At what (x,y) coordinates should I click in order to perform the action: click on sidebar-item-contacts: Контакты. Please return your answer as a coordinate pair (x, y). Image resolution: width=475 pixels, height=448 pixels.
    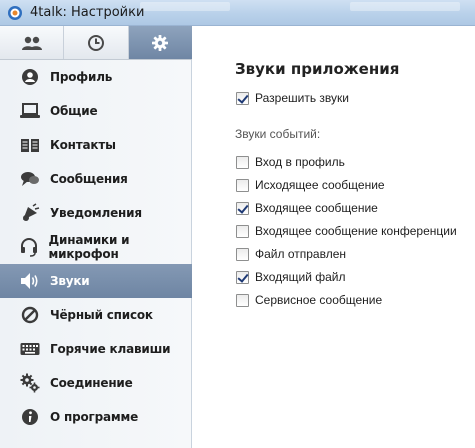
    Looking at the image, I should click on (96, 145).